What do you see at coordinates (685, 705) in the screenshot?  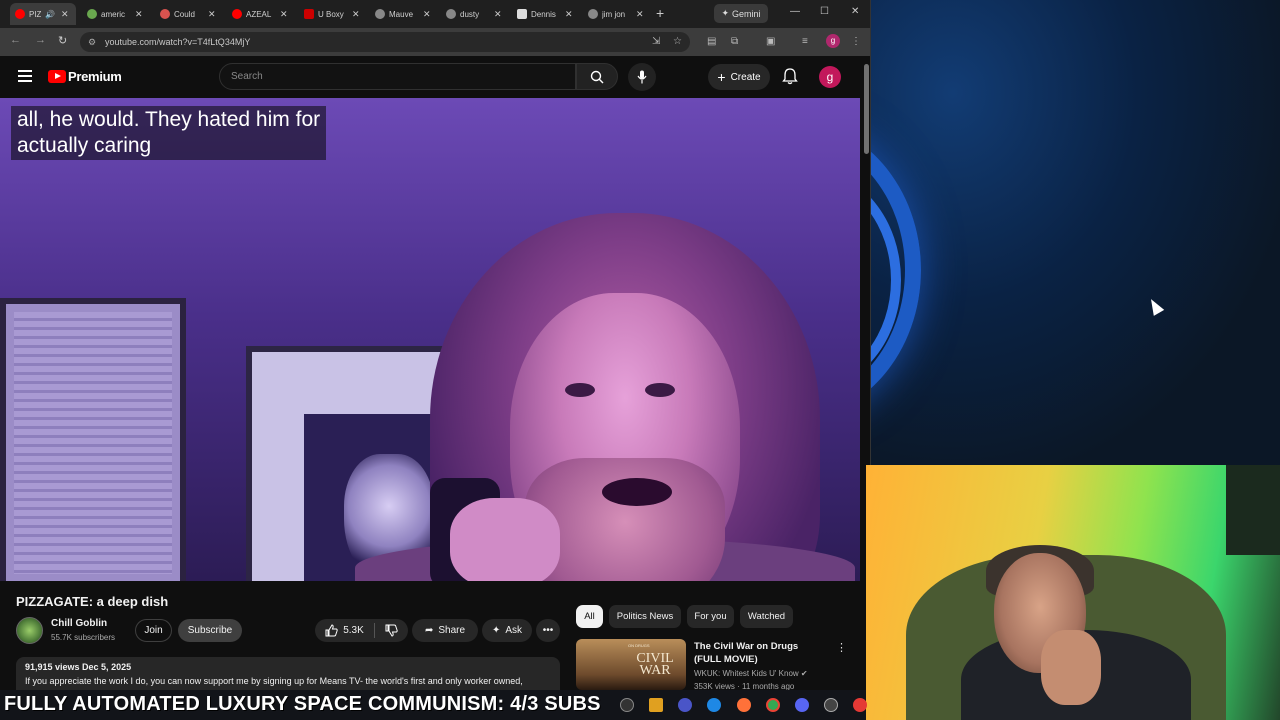 I see `tray-app-icon` at bounding box center [685, 705].